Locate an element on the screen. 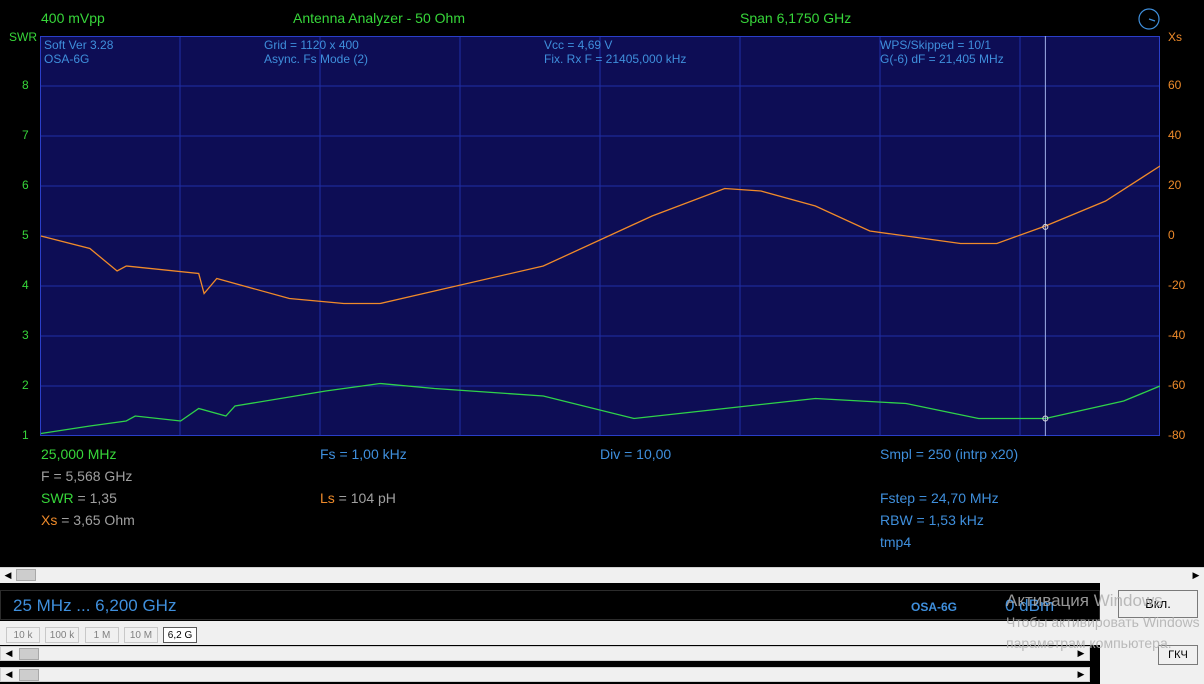  left-tick-label: 3 is located at coordinates (25, 335).